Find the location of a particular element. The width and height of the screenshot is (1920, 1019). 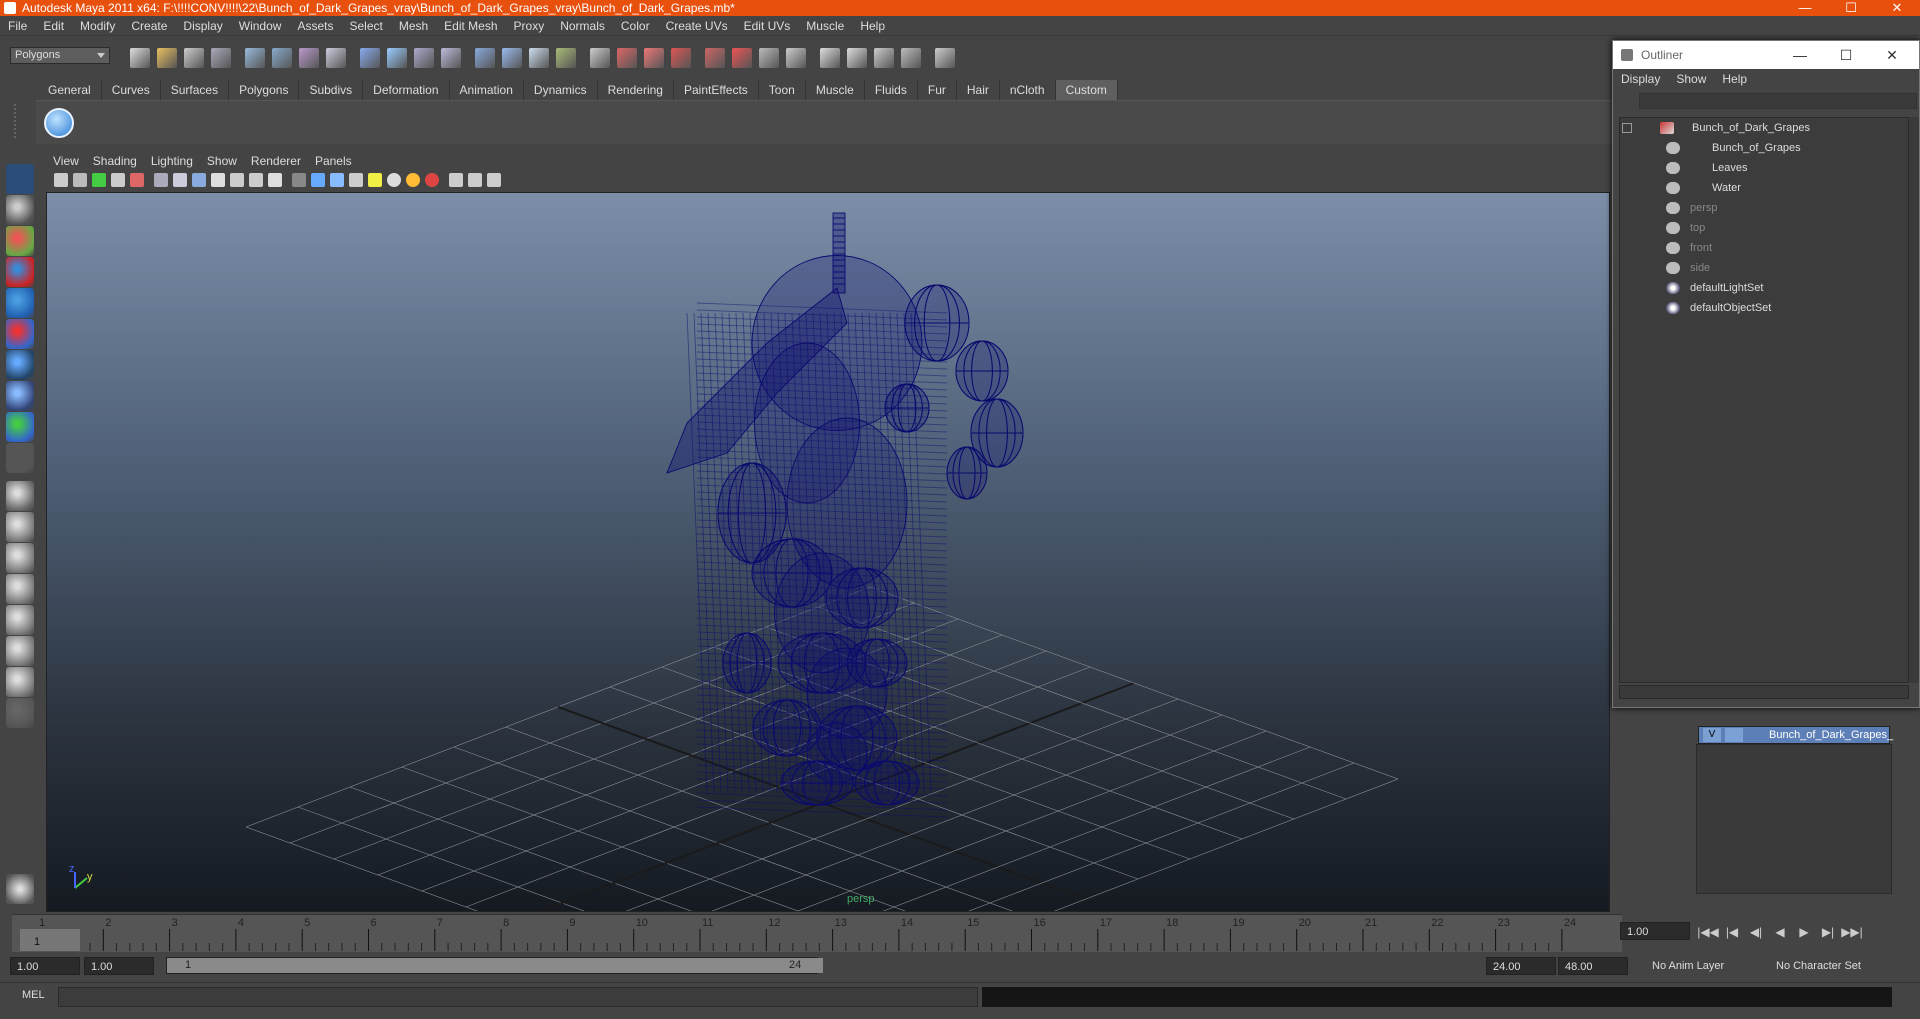

manipulator-tool-icon is located at coordinates (20, 365).